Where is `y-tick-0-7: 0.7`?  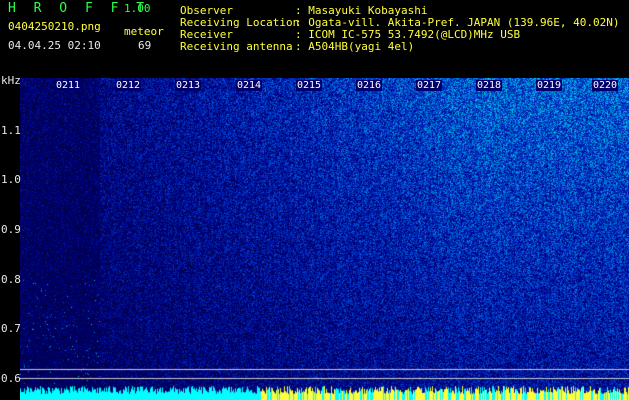 y-tick-0-7: 0.7 is located at coordinates (11, 328).